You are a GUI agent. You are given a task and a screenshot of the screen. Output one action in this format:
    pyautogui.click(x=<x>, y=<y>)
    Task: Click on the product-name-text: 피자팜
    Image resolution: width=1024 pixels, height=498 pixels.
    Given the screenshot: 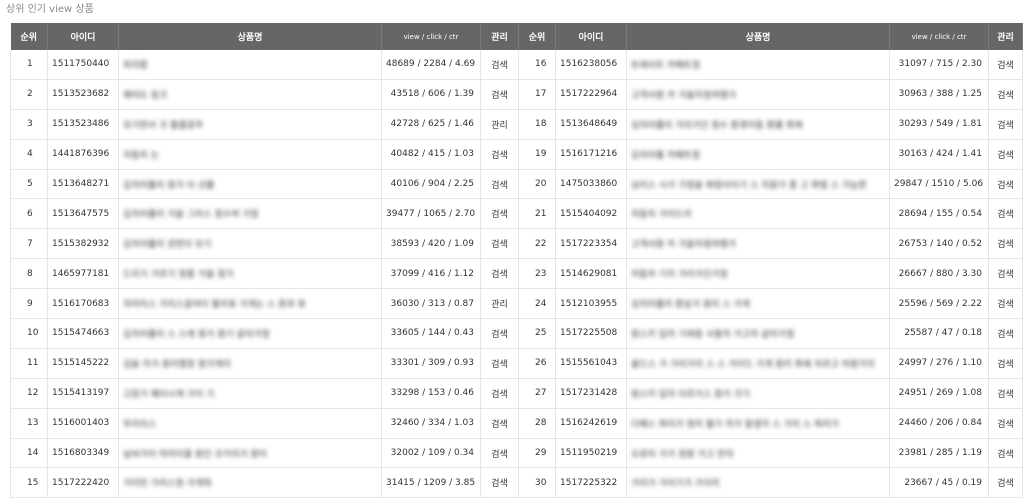 What is the action you would take?
    pyautogui.click(x=135, y=65)
    